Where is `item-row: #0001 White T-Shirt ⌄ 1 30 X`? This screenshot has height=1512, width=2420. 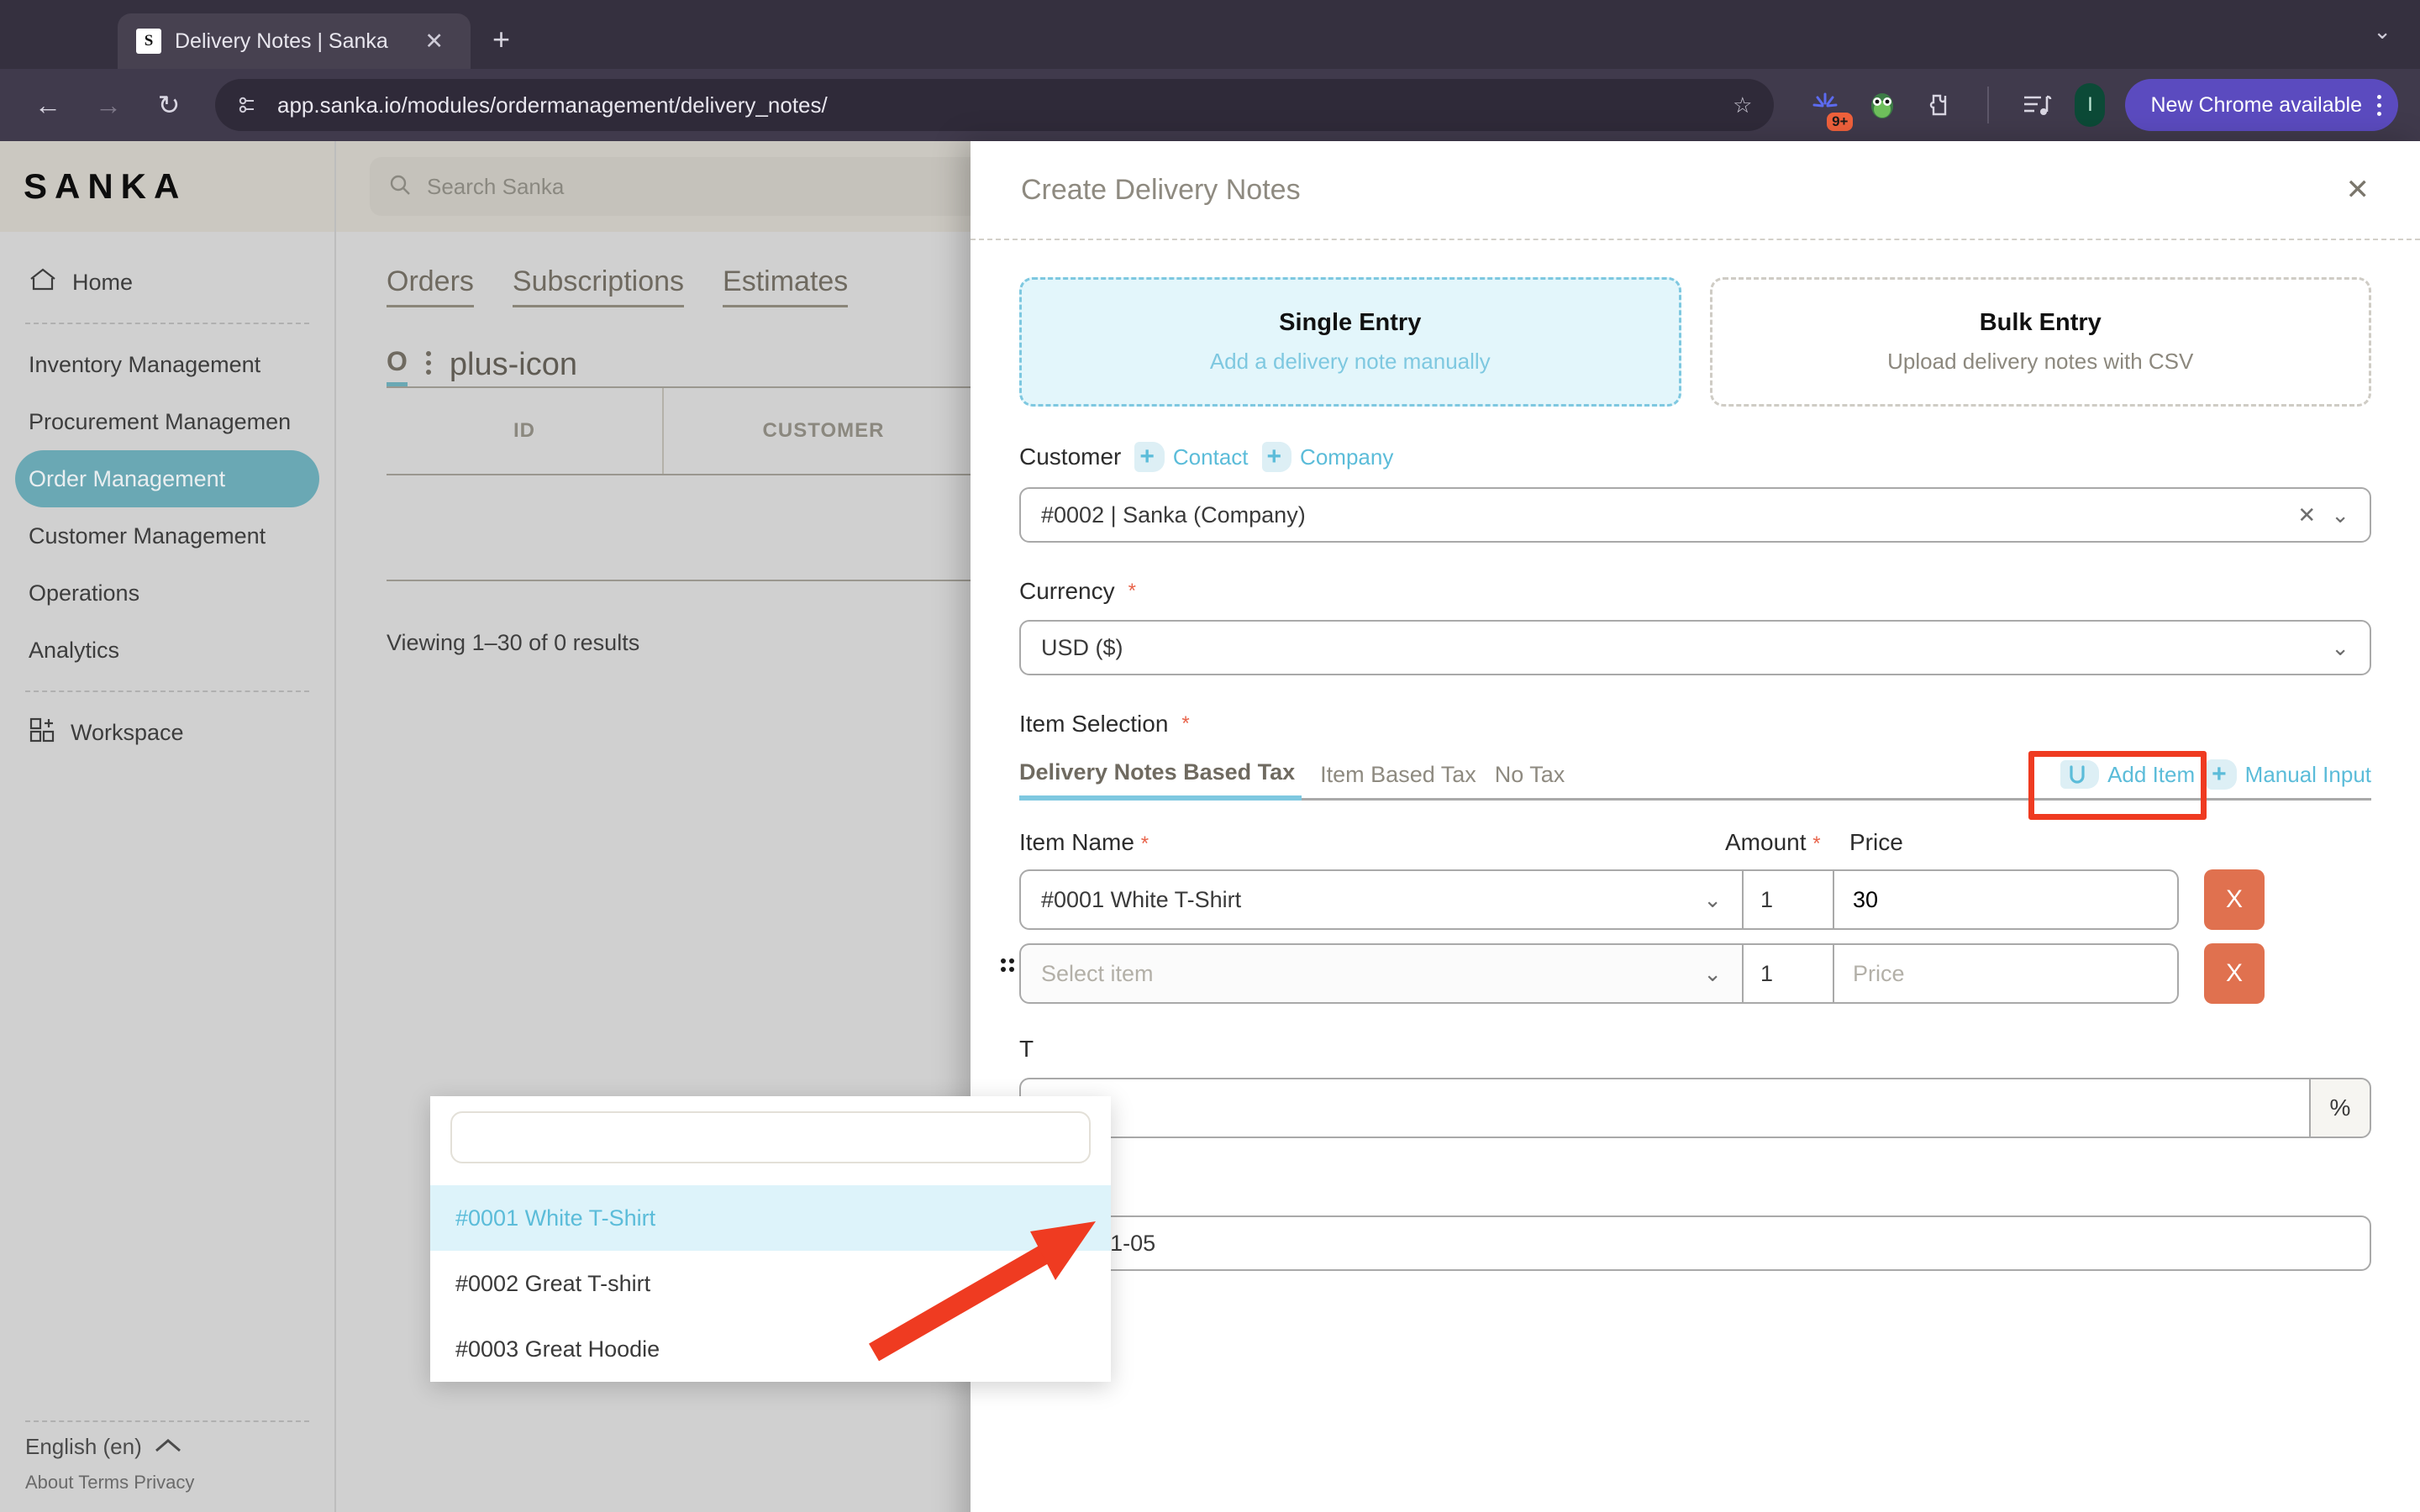 item-row: #0001 White T-Shirt ⌄ 1 30 X is located at coordinates (1695, 899).